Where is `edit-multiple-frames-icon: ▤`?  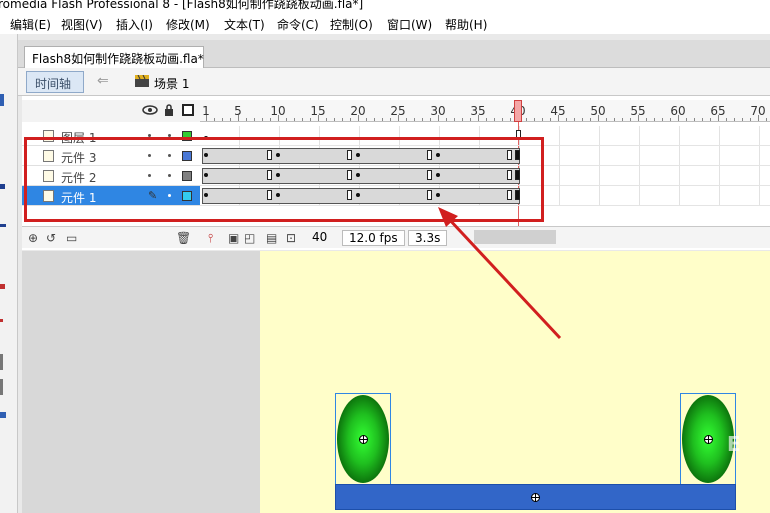
edit-multiple-frames-icon: ▤ is located at coordinates (271, 238).